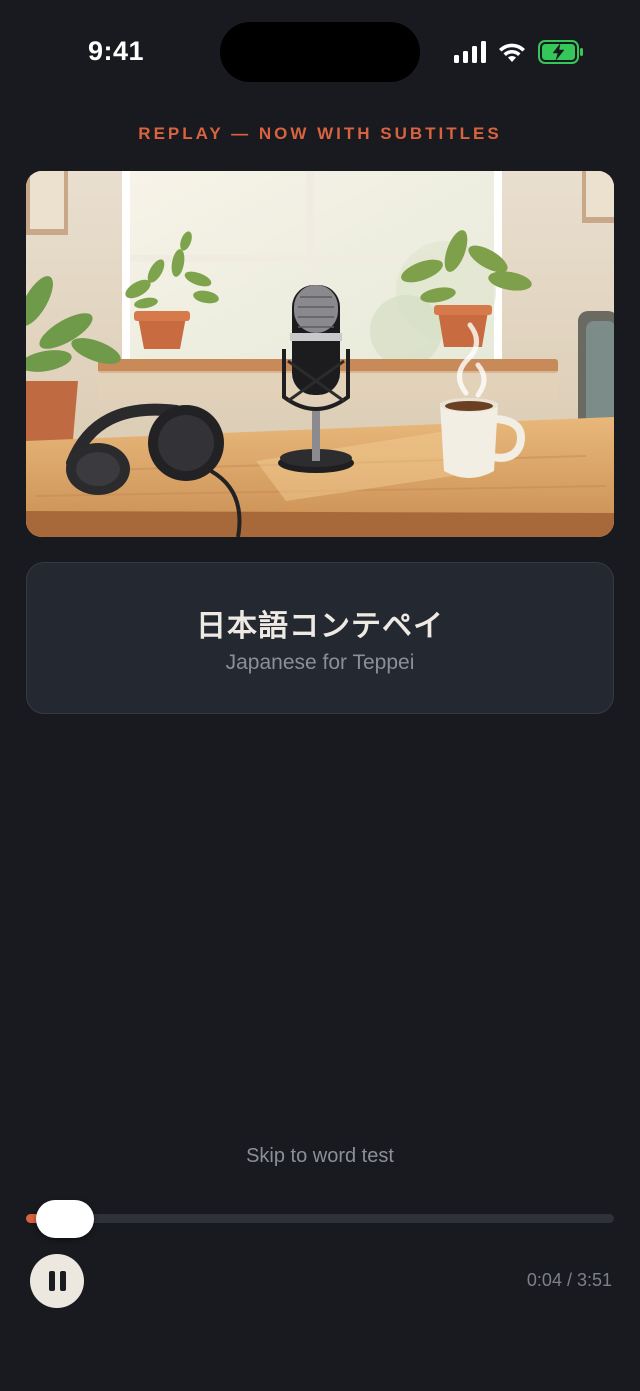 This screenshot has width=640, height=1391. What do you see at coordinates (320, 626) in the screenshot?
I see `episode-title: 日本語コンテペイ` at bounding box center [320, 626].